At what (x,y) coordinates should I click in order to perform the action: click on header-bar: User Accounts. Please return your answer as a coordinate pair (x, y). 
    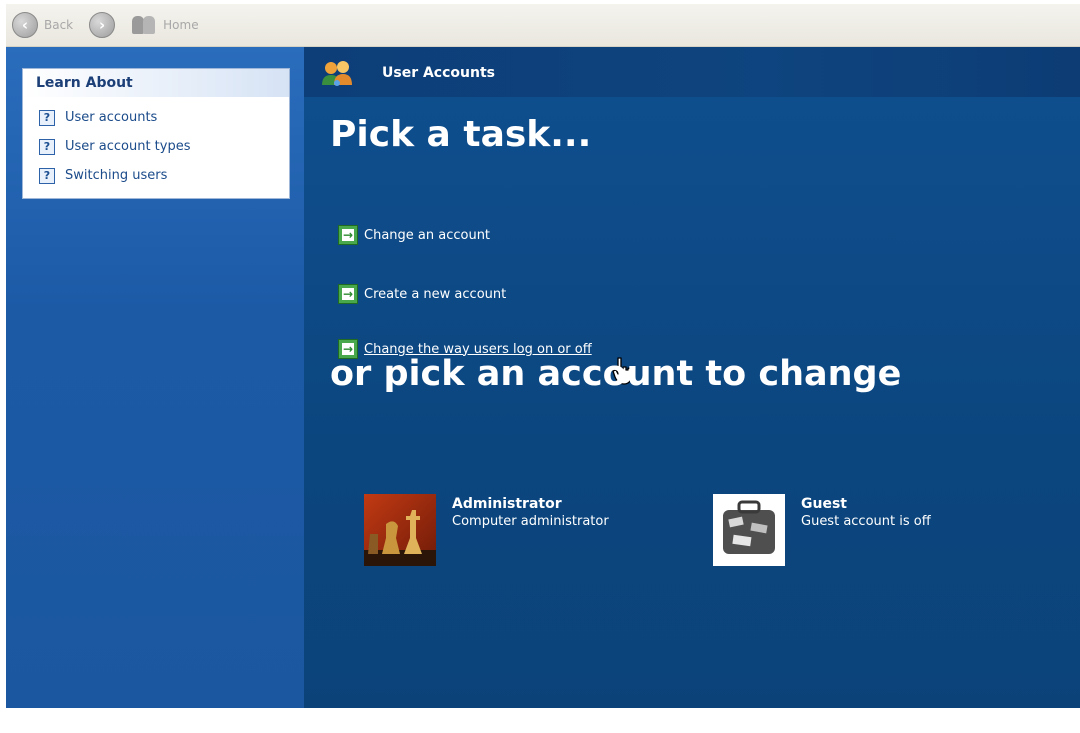
    Looking at the image, I should click on (692, 72).